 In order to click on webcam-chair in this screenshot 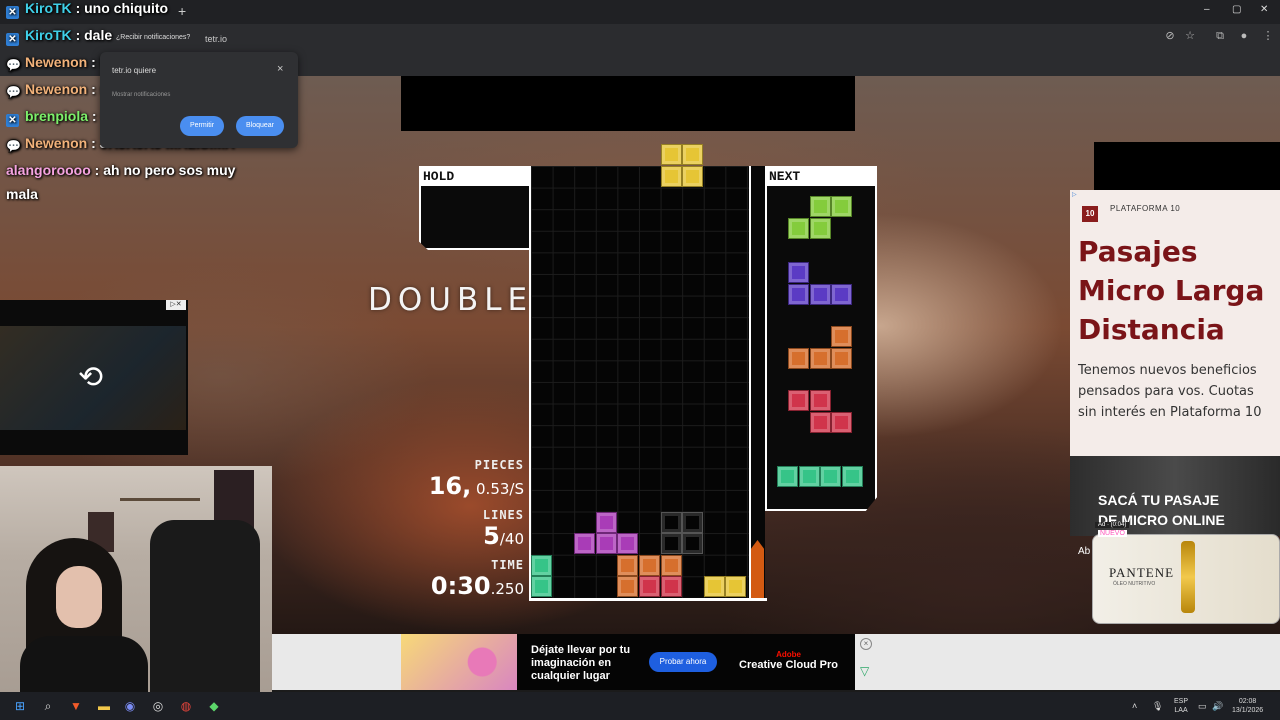, I will do `click(205, 606)`.